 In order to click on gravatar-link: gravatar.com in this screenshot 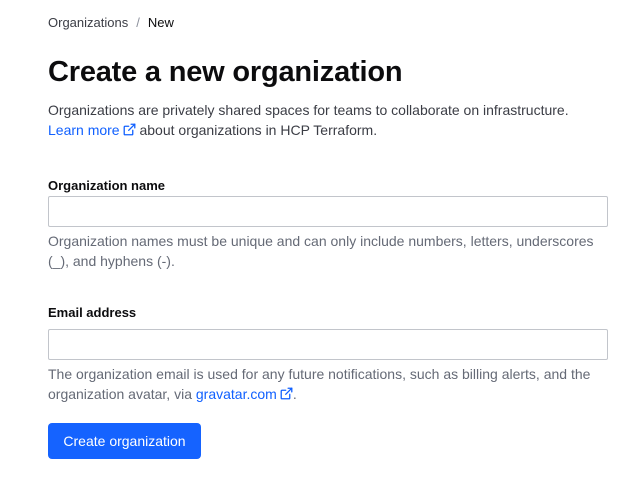, I will do `click(244, 394)`.